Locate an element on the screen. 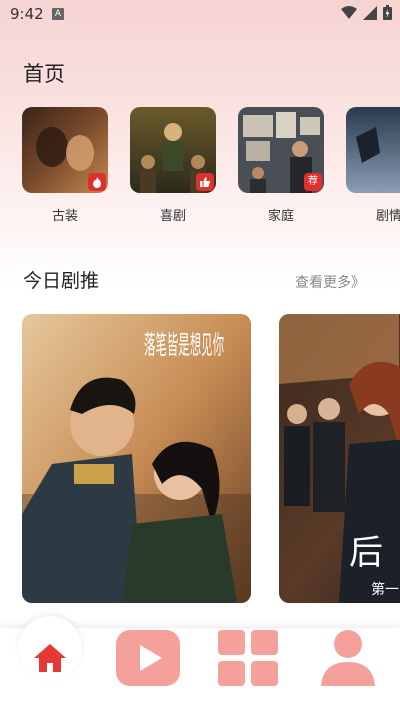 The height and width of the screenshot is (711, 400). category-item-guzhuang: 古装 is located at coordinates (65, 165).